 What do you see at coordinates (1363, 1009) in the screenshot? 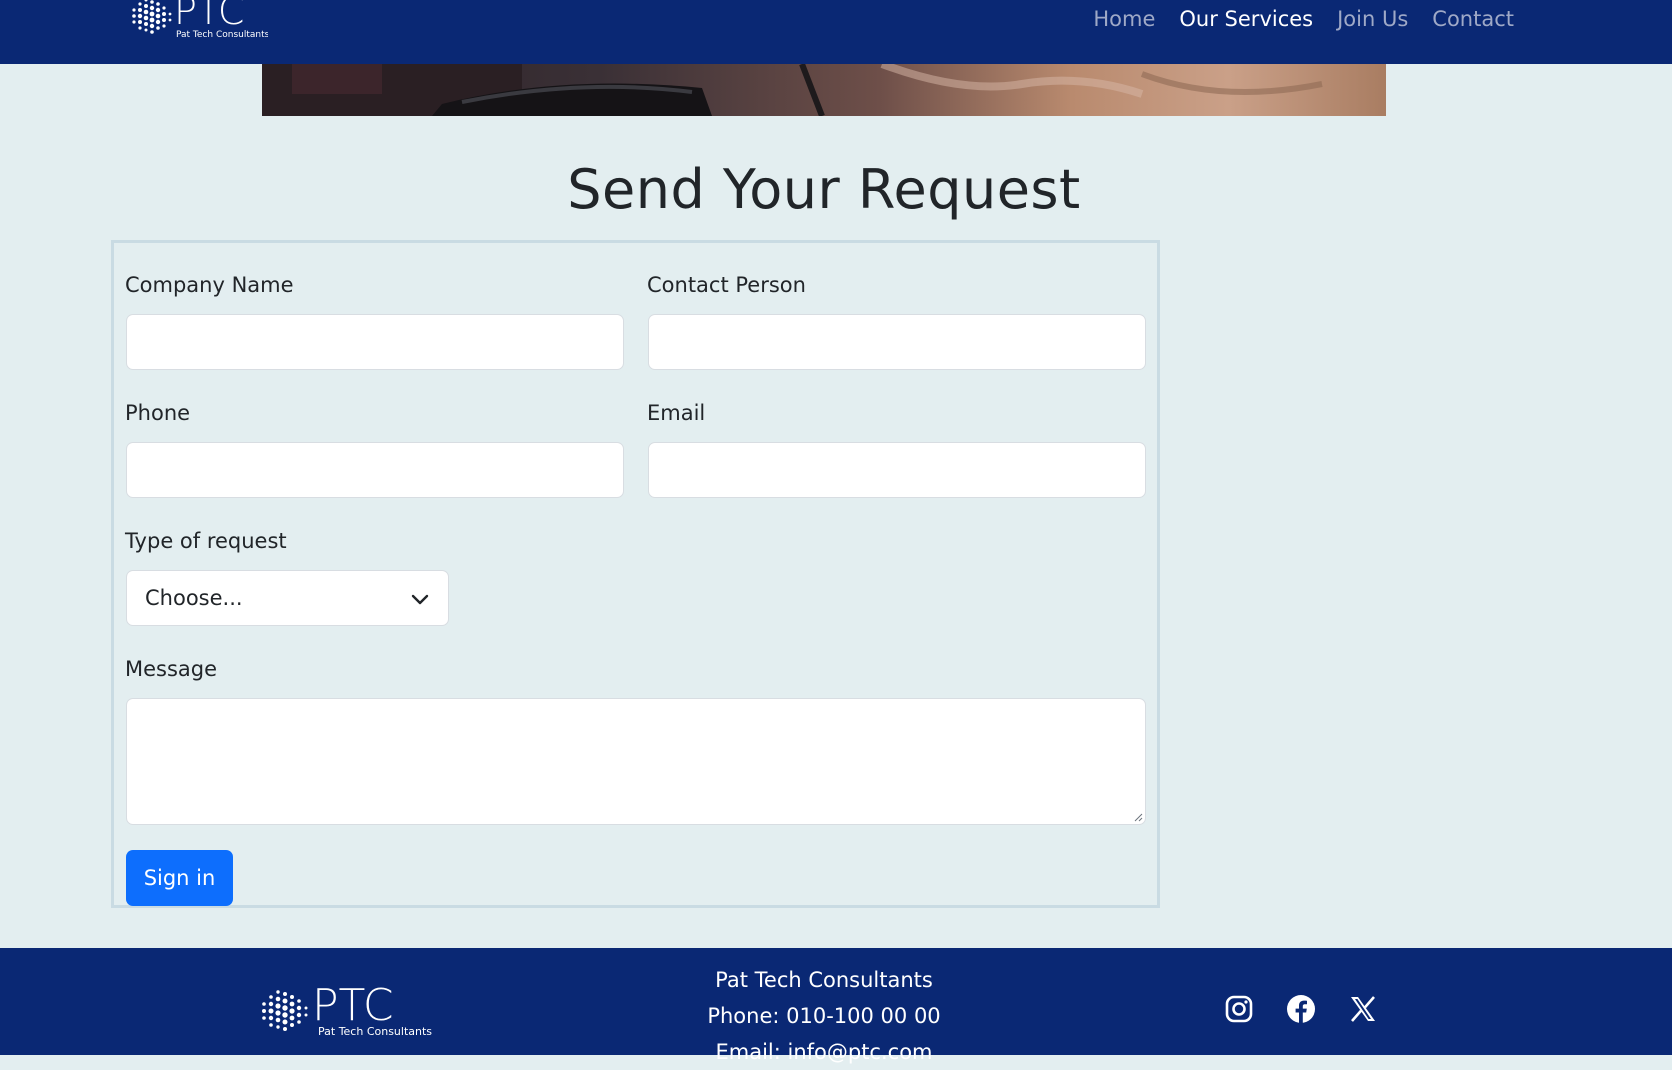
I see `x-icon` at bounding box center [1363, 1009].